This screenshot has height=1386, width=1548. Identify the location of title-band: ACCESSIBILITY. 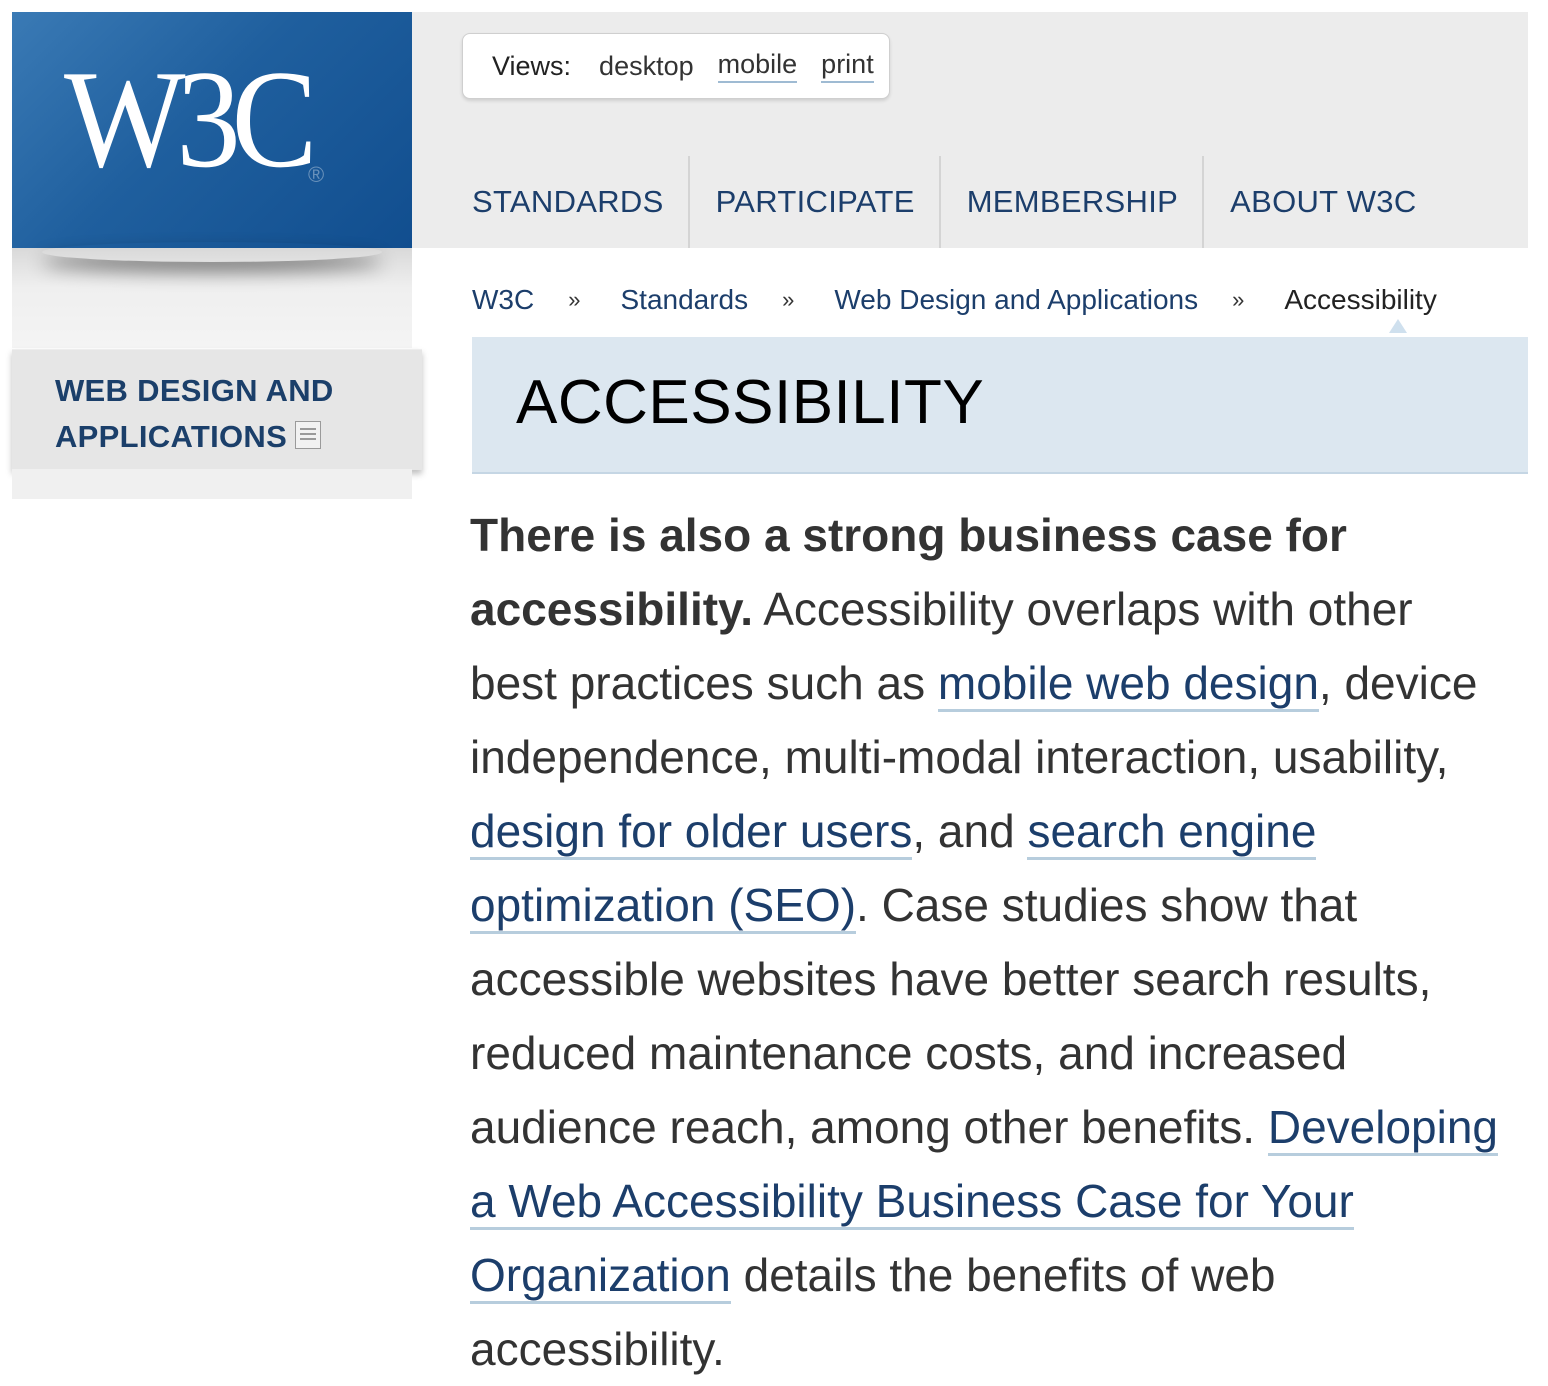
(1000, 405).